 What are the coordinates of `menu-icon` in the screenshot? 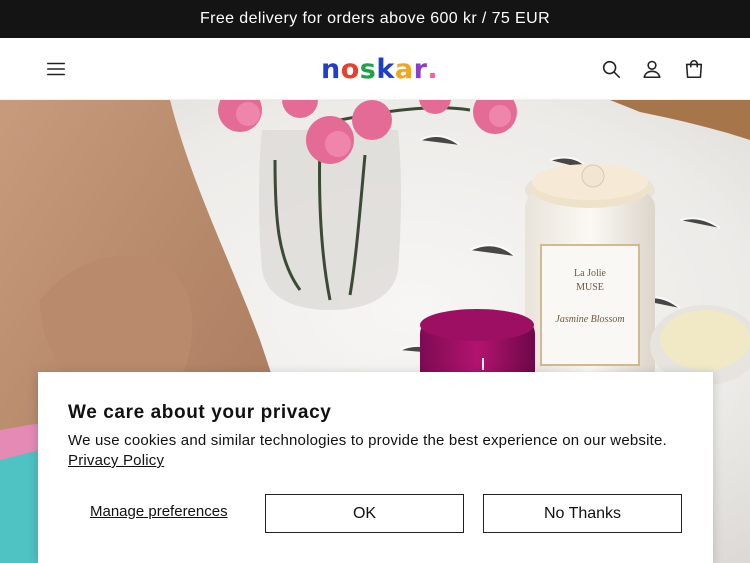 It's located at (56, 69).